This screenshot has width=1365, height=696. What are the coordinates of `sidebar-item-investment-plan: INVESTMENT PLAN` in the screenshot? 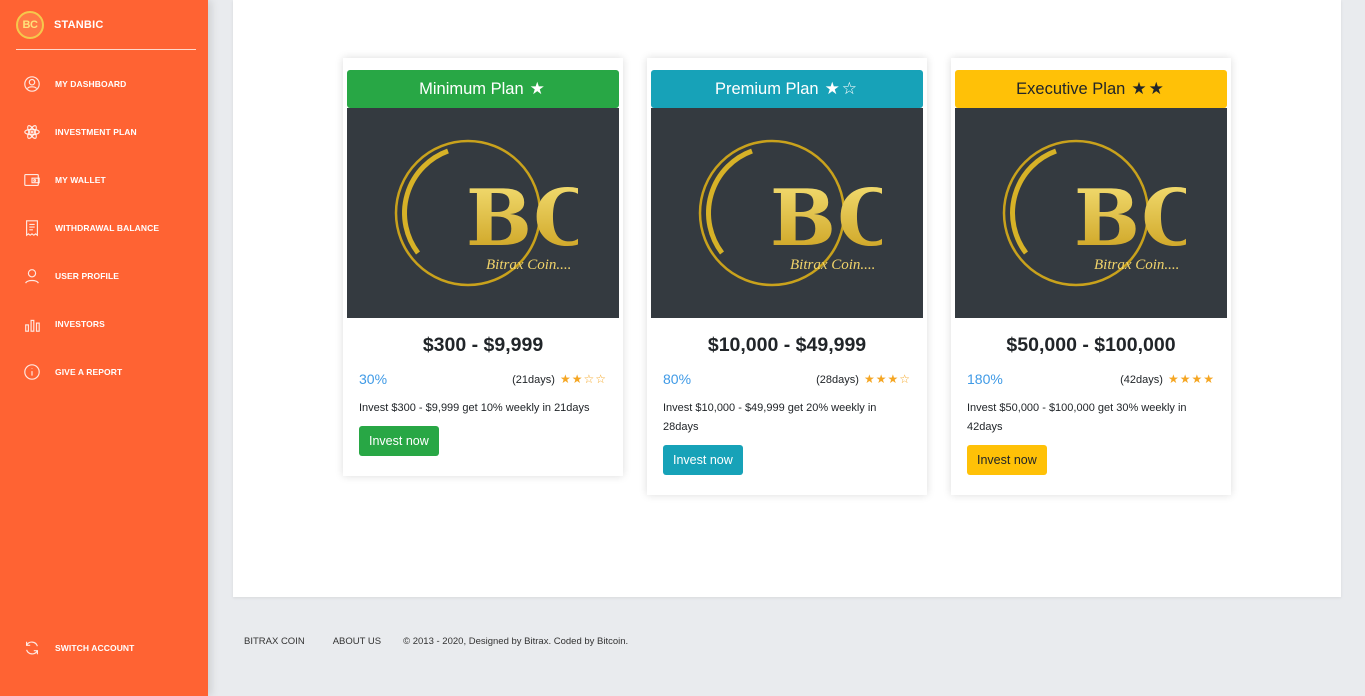 It's located at (104, 132).